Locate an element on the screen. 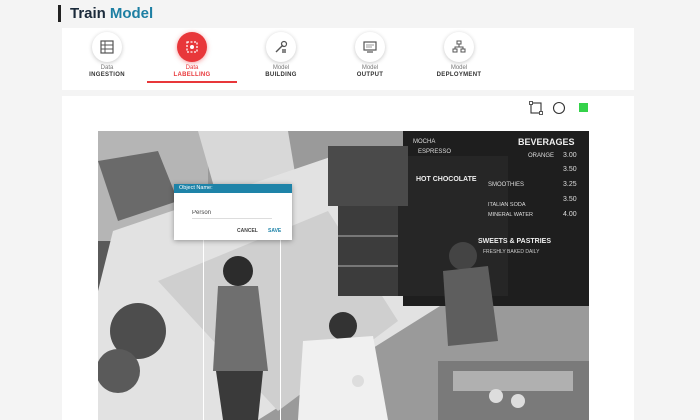  annotation-toolbar is located at coordinates (348, 108).